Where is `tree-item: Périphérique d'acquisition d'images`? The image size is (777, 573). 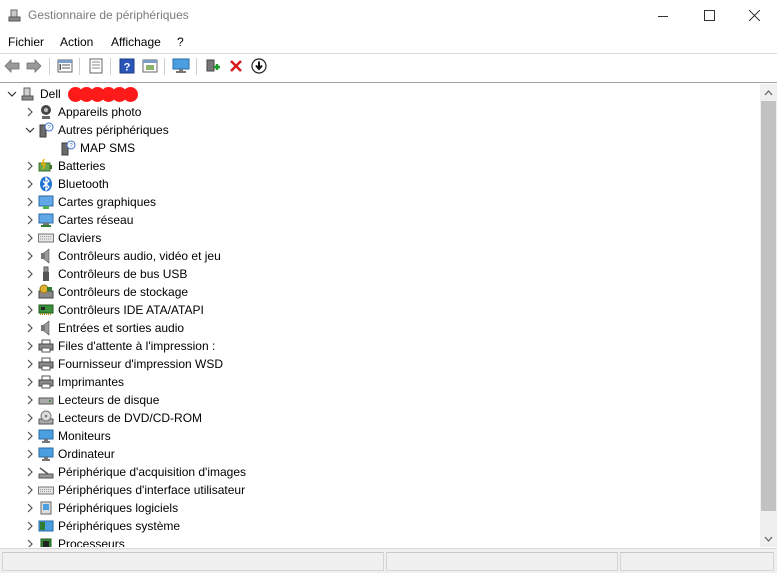 tree-item: Périphérique d'acquisition d'images is located at coordinates (134, 472).